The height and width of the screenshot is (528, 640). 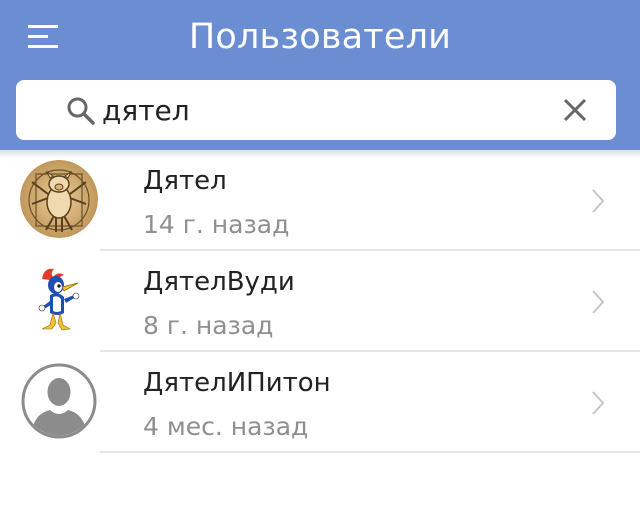 What do you see at coordinates (81, 111) in the screenshot?
I see `search-icon` at bounding box center [81, 111].